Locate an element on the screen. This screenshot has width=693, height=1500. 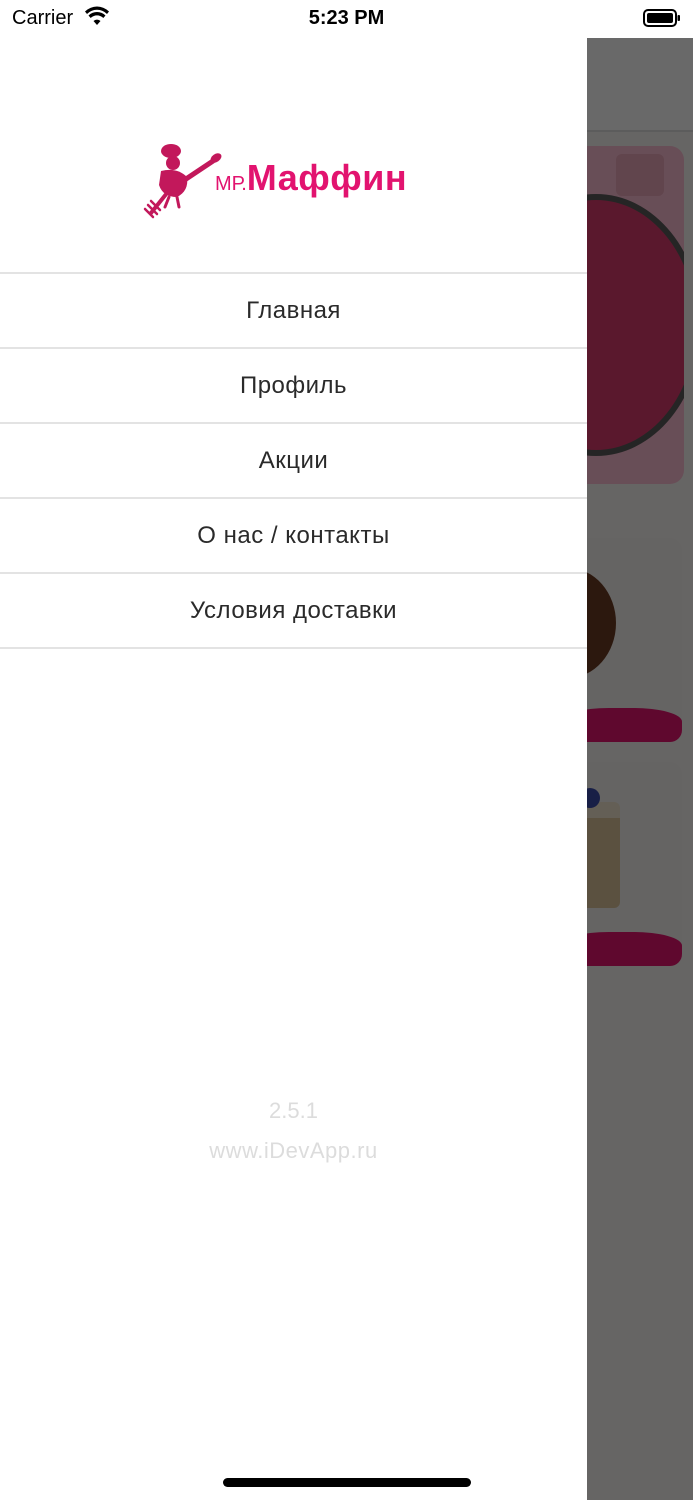
developer-website: www.iDevApp.ru is located at coordinates (293, 1150).